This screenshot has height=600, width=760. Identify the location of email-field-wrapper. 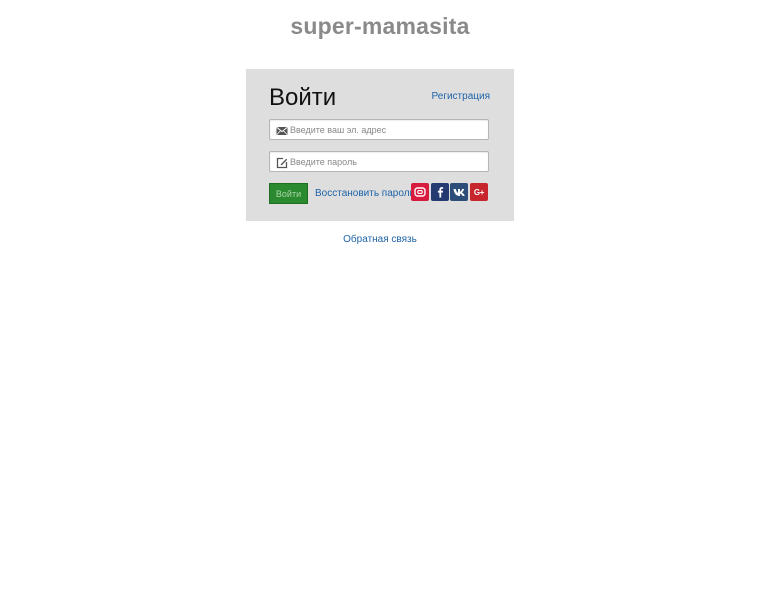
(379, 129).